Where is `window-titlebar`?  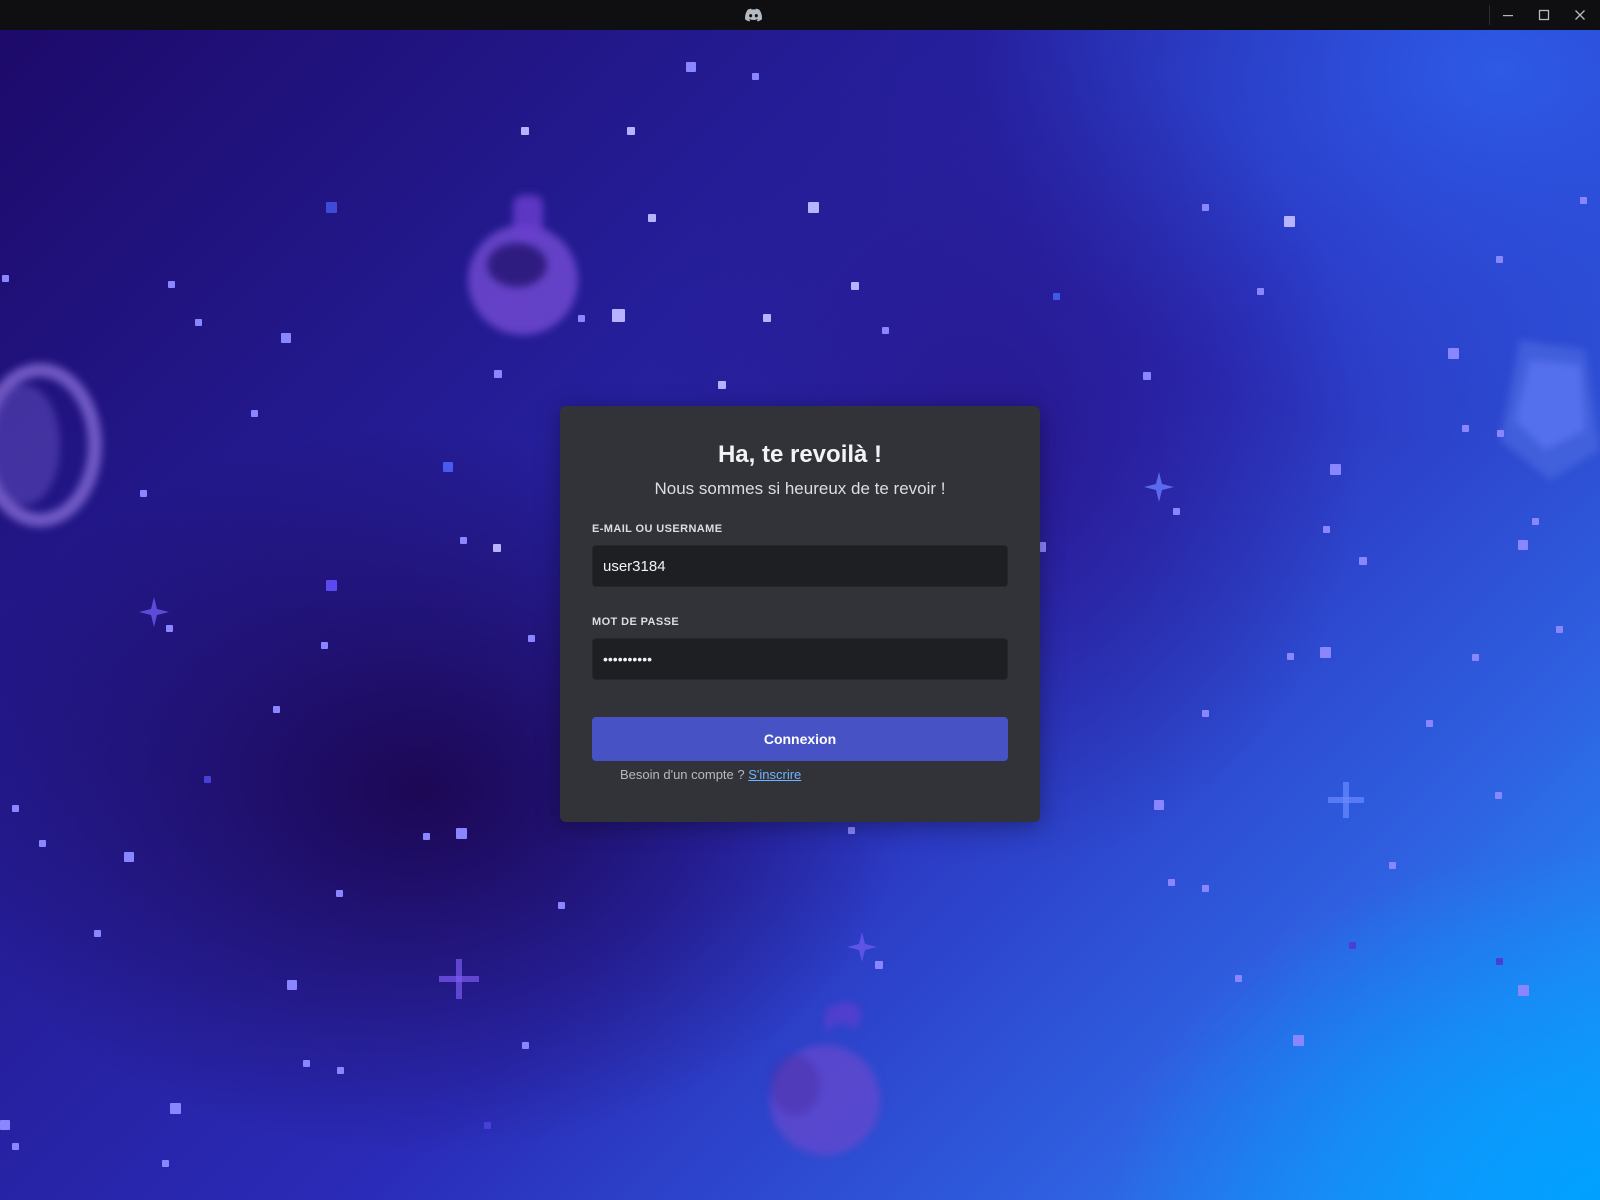 window-titlebar is located at coordinates (800, 15).